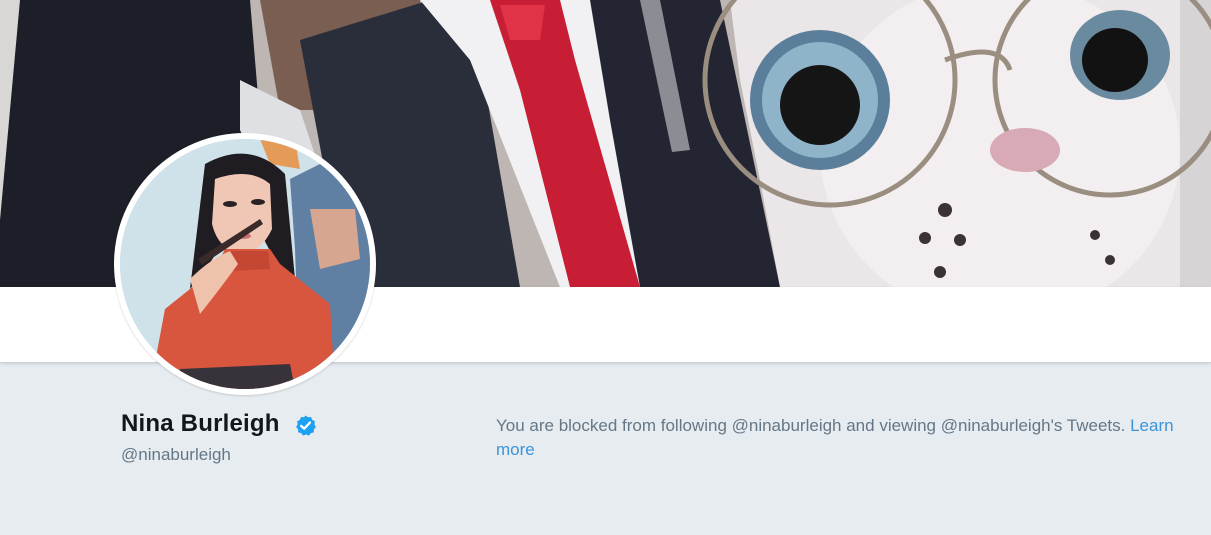 The height and width of the screenshot is (535, 1211). What do you see at coordinates (306, 425) in the screenshot?
I see `verified-badge-icon` at bounding box center [306, 425].